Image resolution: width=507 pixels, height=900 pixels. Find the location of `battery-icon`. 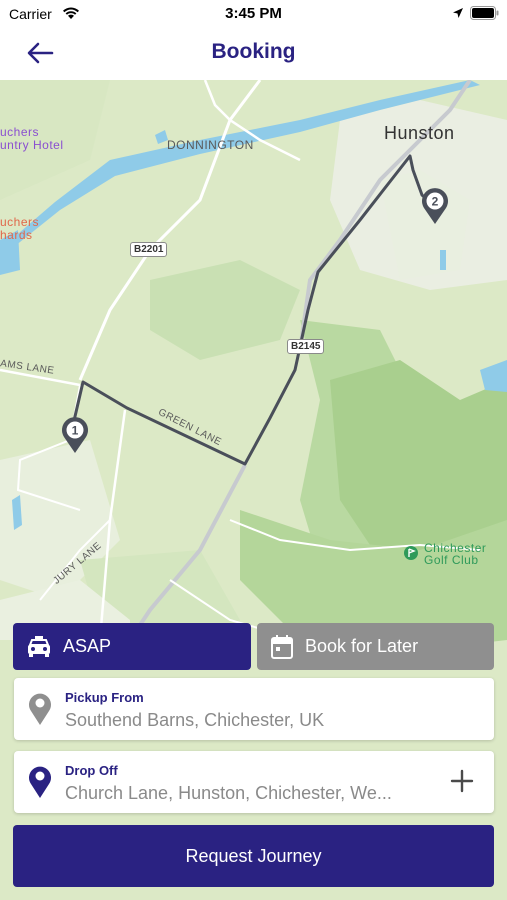

battery-icon is located at coordinates (484, 13).